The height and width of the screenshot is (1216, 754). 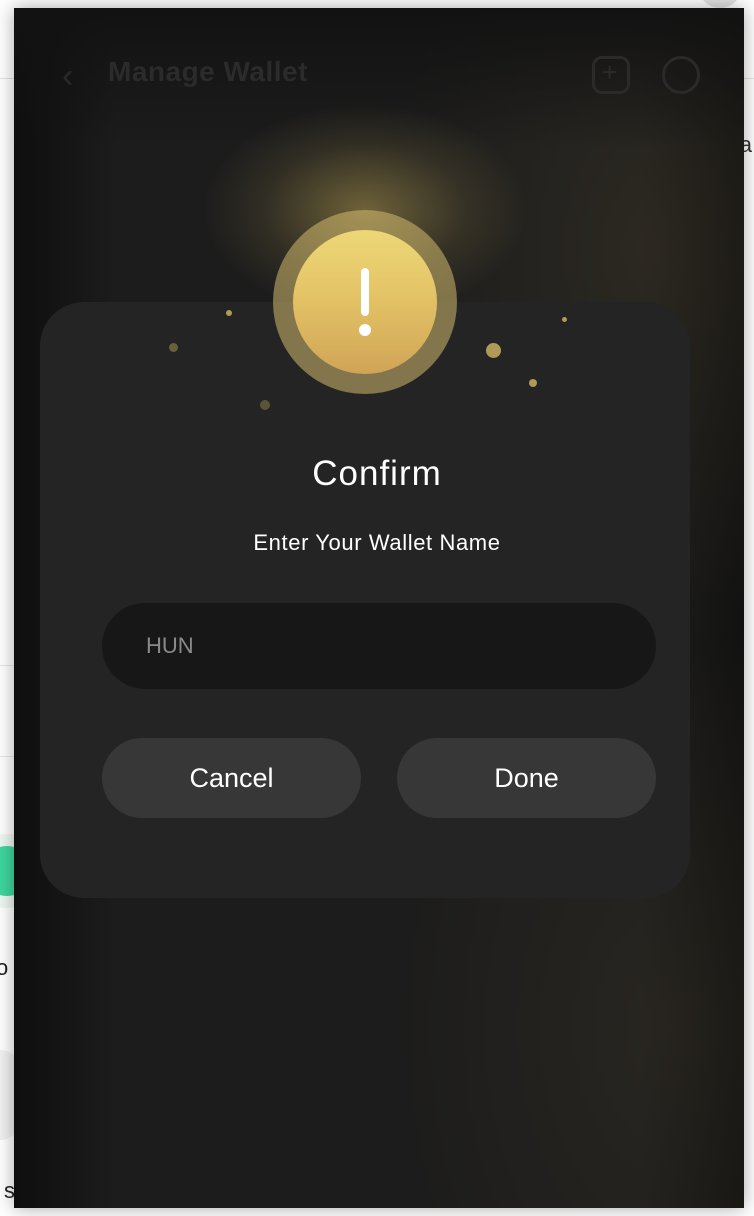 What do you see at coordinates (4, 967) in the screenshot?
I see `background-text-left-1: o` at bounding box center [4, 967].